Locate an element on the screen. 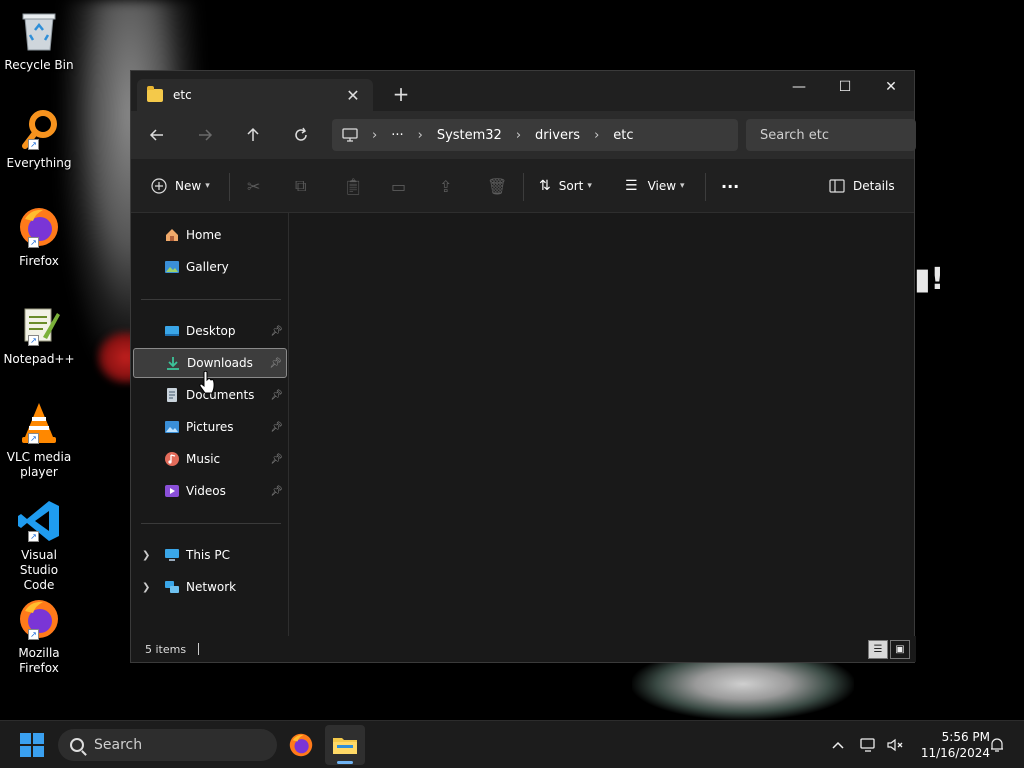 Image resolution: width=1024 pixels, height=768 pixels. tab-close-icon: ✕ is located at coordinates (353, 95).